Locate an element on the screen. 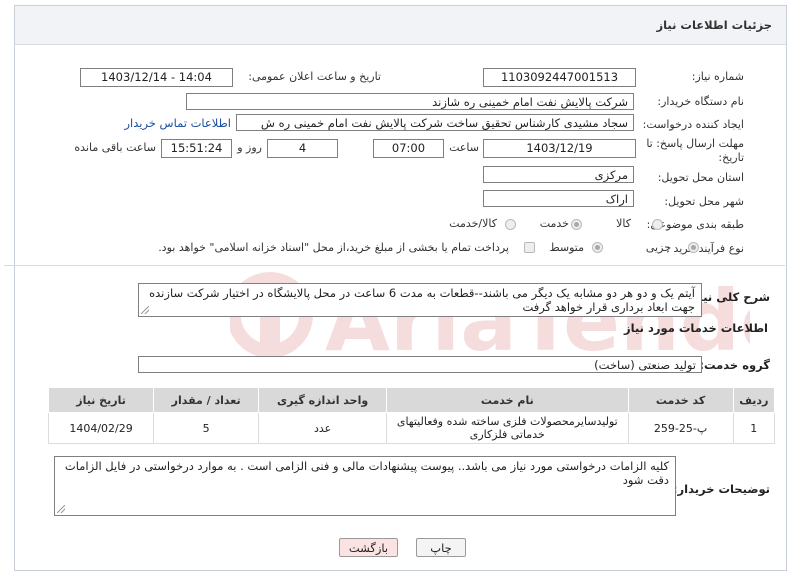  print-button: چاپ is located at coordinates (441, 547).